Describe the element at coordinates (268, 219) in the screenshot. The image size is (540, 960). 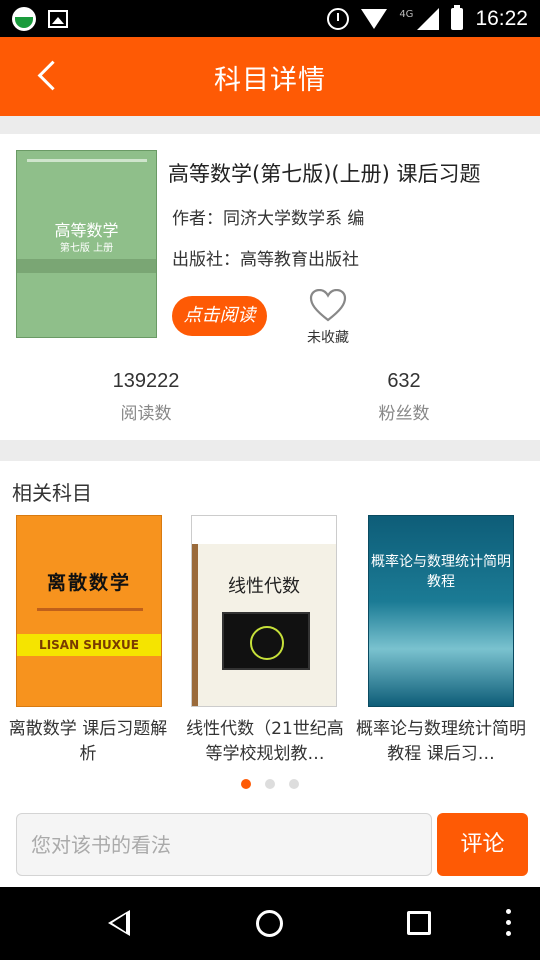
I see `book-author: 作者：同济大学数学系 编` at that location.